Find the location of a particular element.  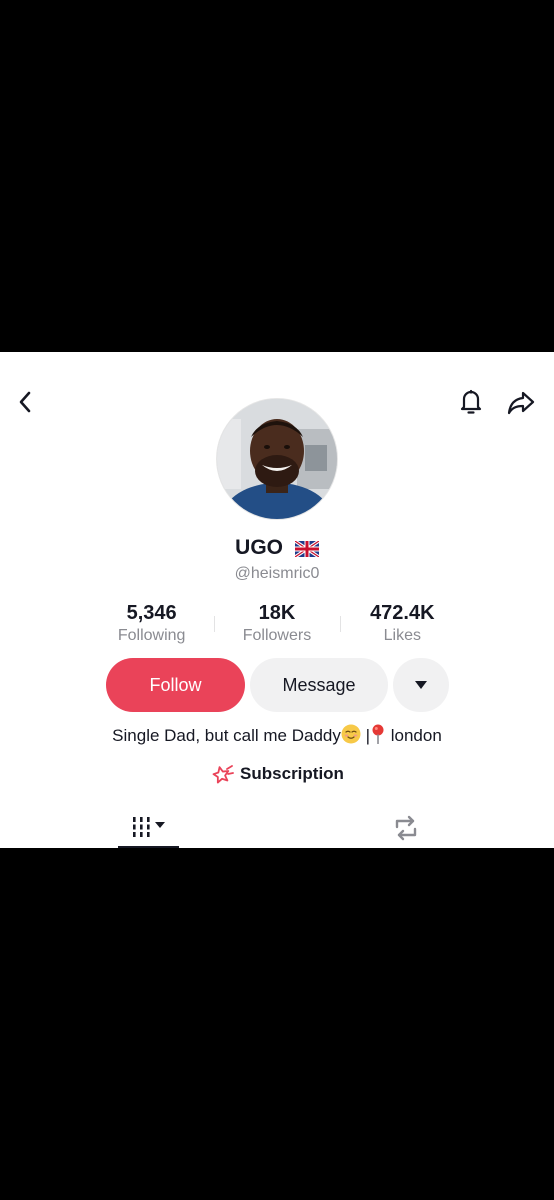

tab-videos is located at coordinates (148, 828).